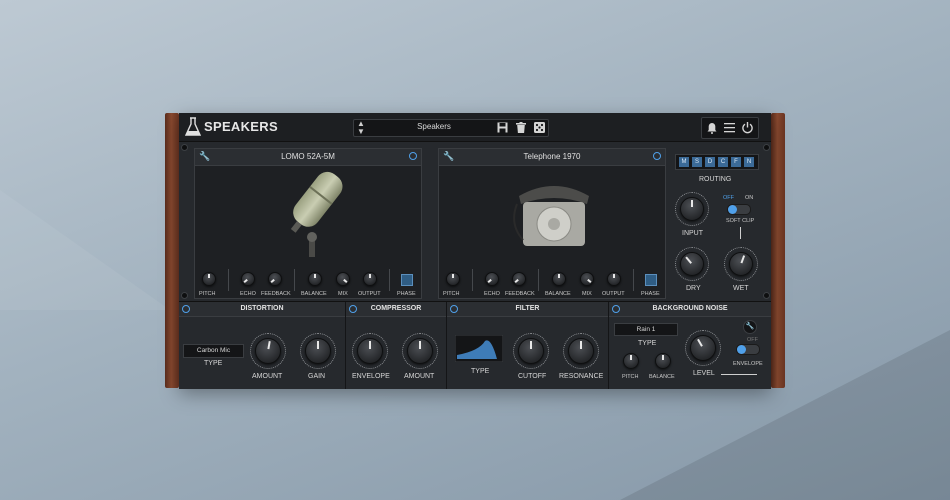 The image size is (950, 500). Describe the element at coordinates (748, 364) in the screenshot. I see `envelope-label: ENVELOPE` at that location.